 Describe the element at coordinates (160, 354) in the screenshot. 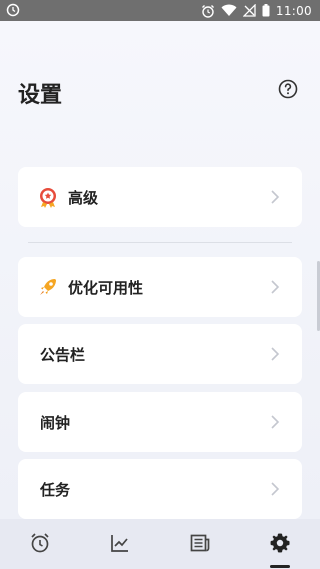

I see `settings-item-bulletin: 公告栏` at that location.